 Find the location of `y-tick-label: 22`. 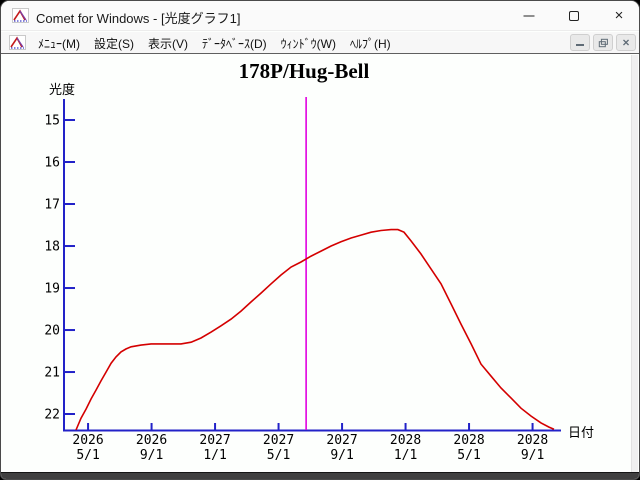

y-tick-label: 22 is located at coordinates (52, 415).